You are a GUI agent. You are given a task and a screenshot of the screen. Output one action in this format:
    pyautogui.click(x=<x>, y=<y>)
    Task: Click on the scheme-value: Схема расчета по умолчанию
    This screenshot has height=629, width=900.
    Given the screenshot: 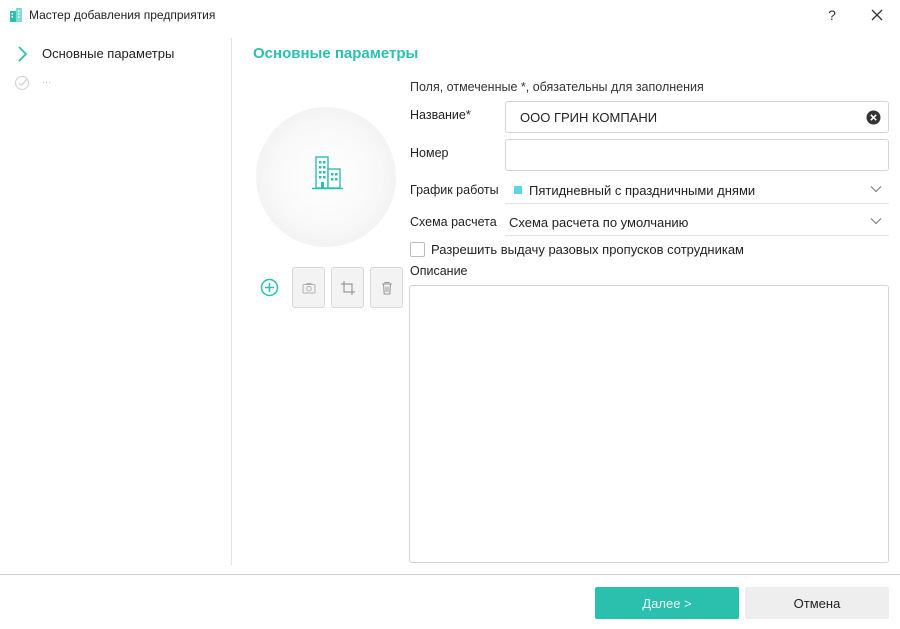 What is the action you would take?
    pyautogui.click(x=599, y=222)
    